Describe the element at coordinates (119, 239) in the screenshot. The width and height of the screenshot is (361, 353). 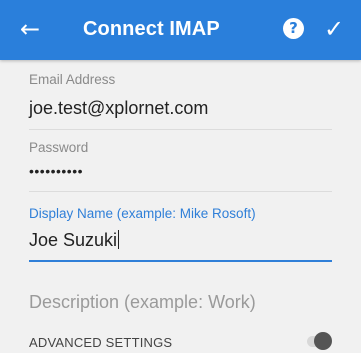
I see `text-cursor` at that location.